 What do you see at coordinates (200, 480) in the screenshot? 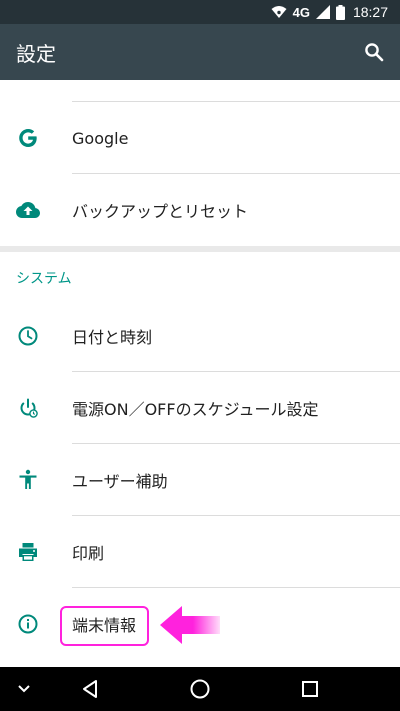
I see `settings-item-accessibility: ユーザー補助` at bounding box center [200, 480].